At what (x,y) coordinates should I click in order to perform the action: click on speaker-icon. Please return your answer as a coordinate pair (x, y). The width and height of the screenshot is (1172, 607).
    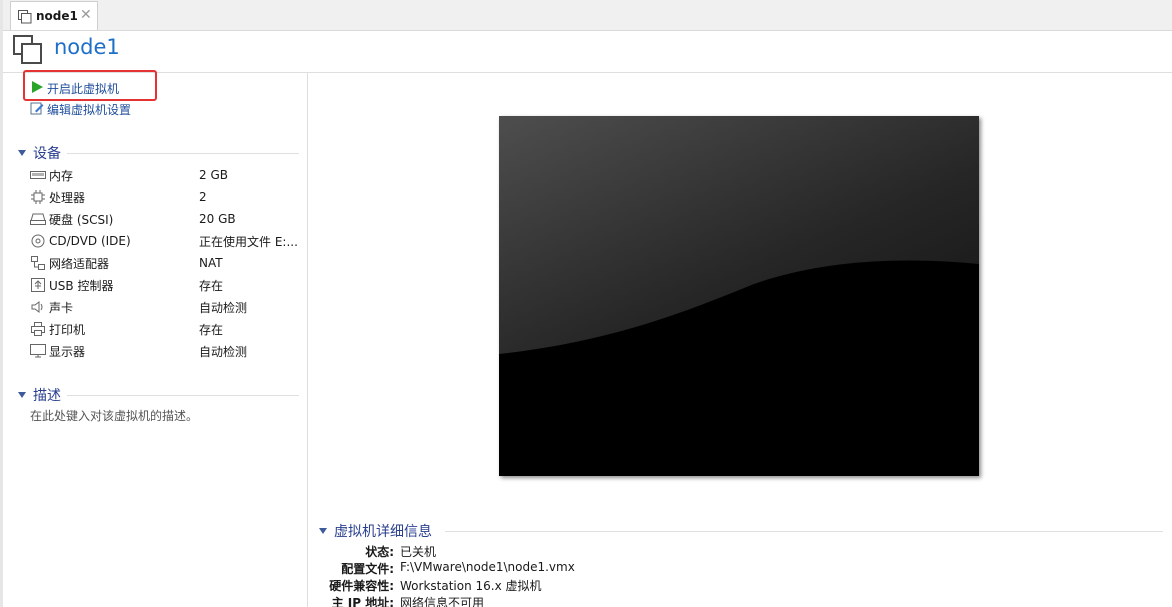
    Looking at the image, I should click on (38, 307).